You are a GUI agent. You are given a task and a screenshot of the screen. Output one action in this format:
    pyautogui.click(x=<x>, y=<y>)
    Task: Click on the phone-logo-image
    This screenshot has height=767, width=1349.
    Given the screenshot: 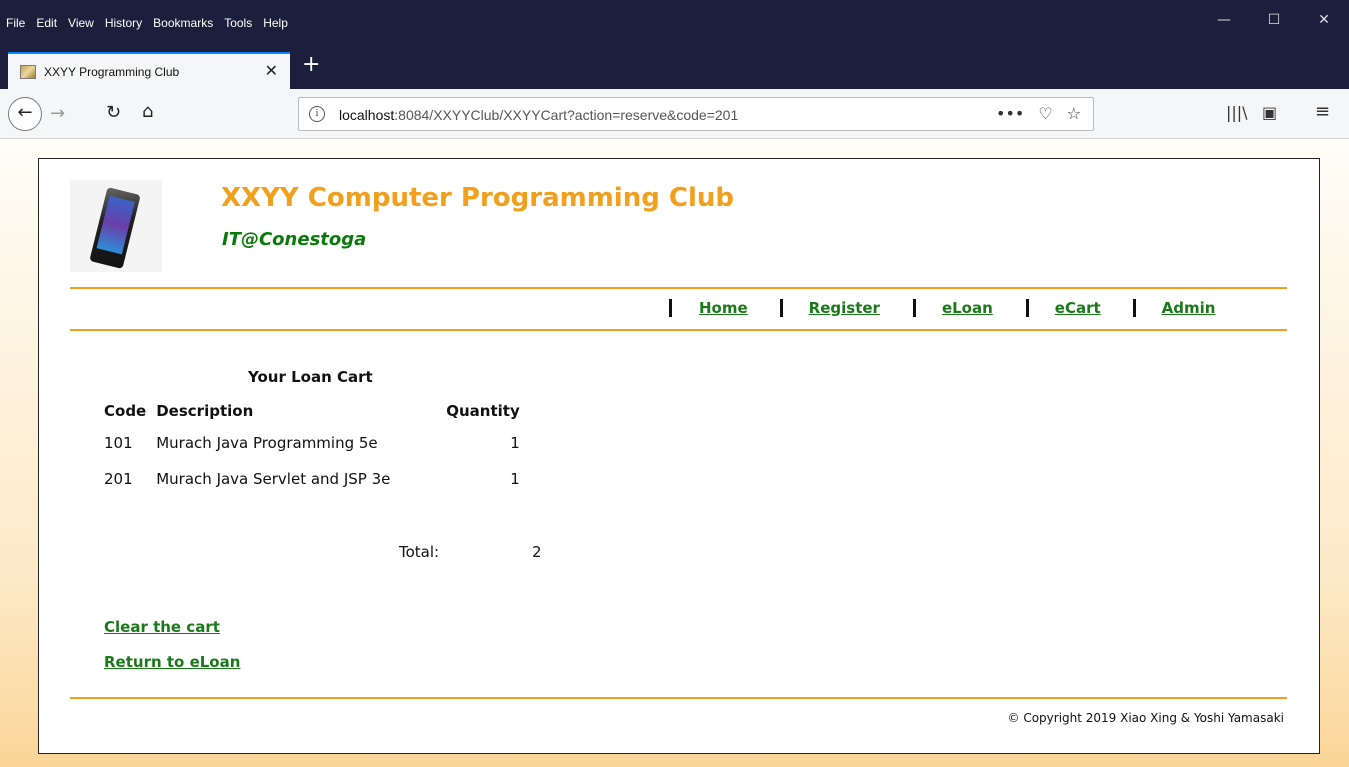 What is the action you would take?
    pyautogui.click(x=116, y=226)
    